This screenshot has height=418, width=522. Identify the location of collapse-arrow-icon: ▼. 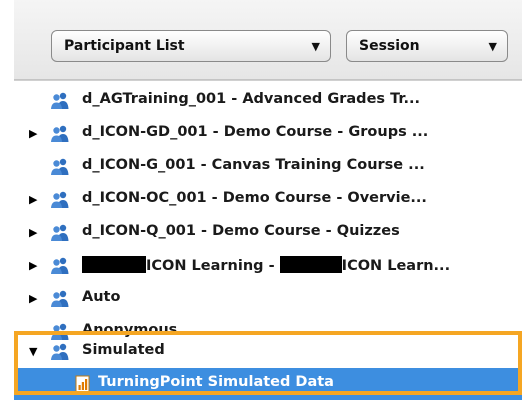
(34, 352).